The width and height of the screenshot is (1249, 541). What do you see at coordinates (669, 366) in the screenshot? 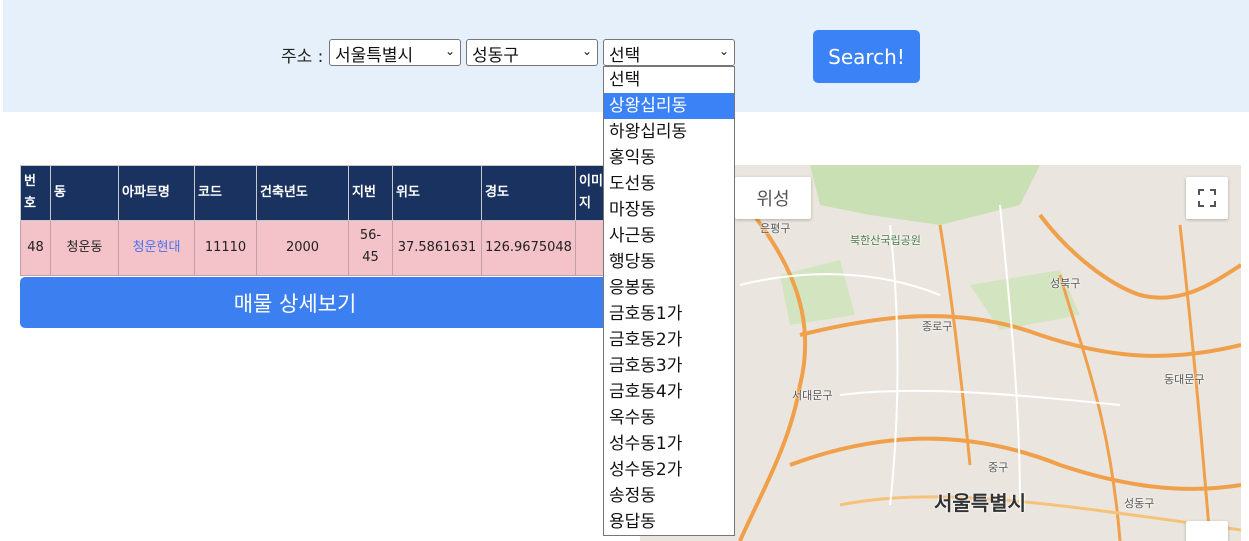
I see `dong-option: 금호동3가` at bounding box center [669, 366].